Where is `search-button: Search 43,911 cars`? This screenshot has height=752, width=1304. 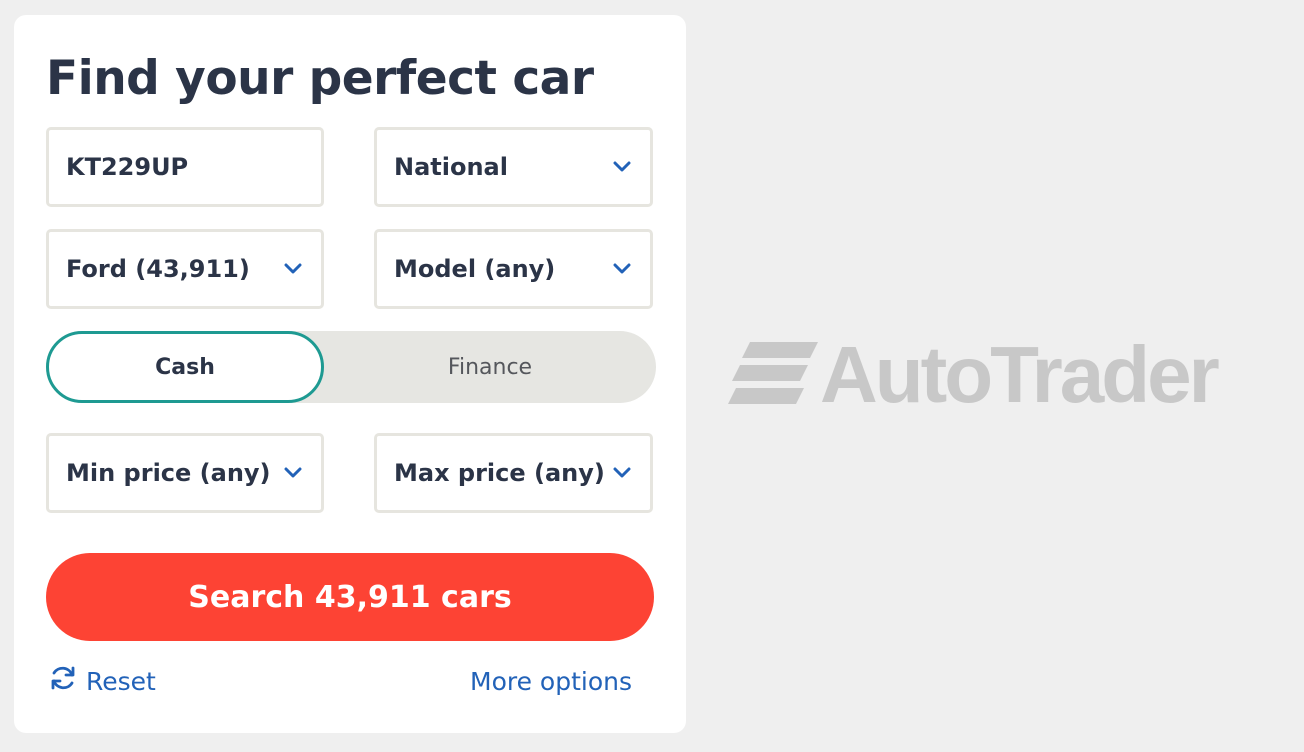 search-button: Search 43,911 cars is located at coordinates (350, 597).